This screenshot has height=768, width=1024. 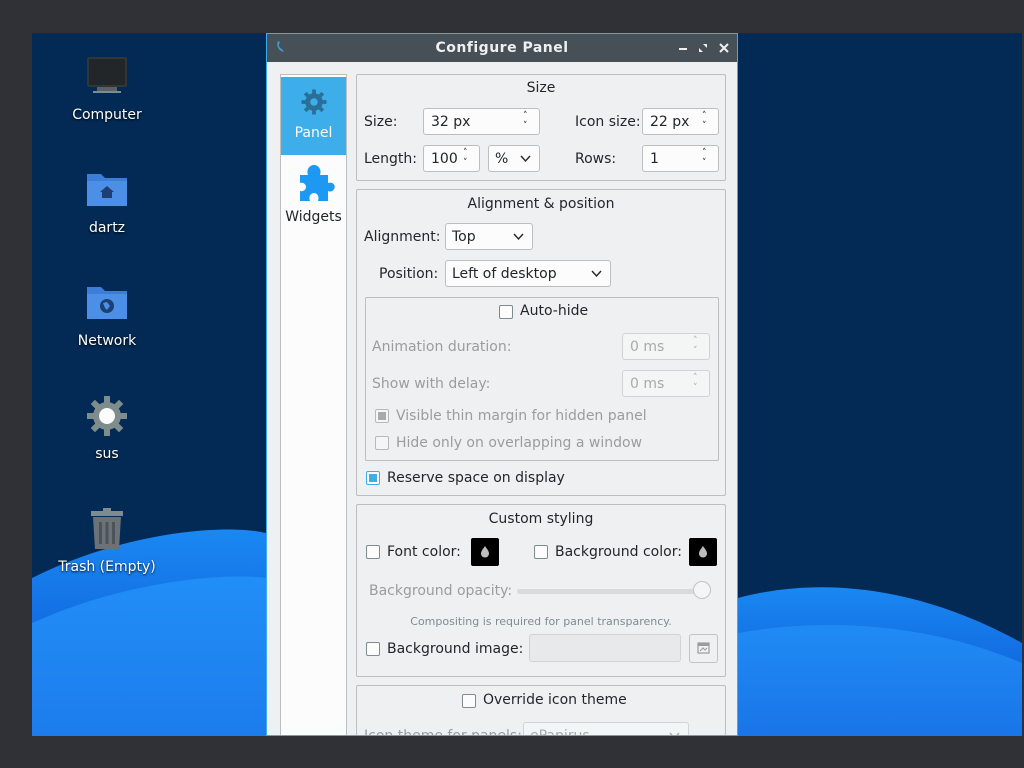 What do you see at coordinates (541, 88) in the screenshot?
I see `size-group-title: Size` at bounding box center [541, 88].